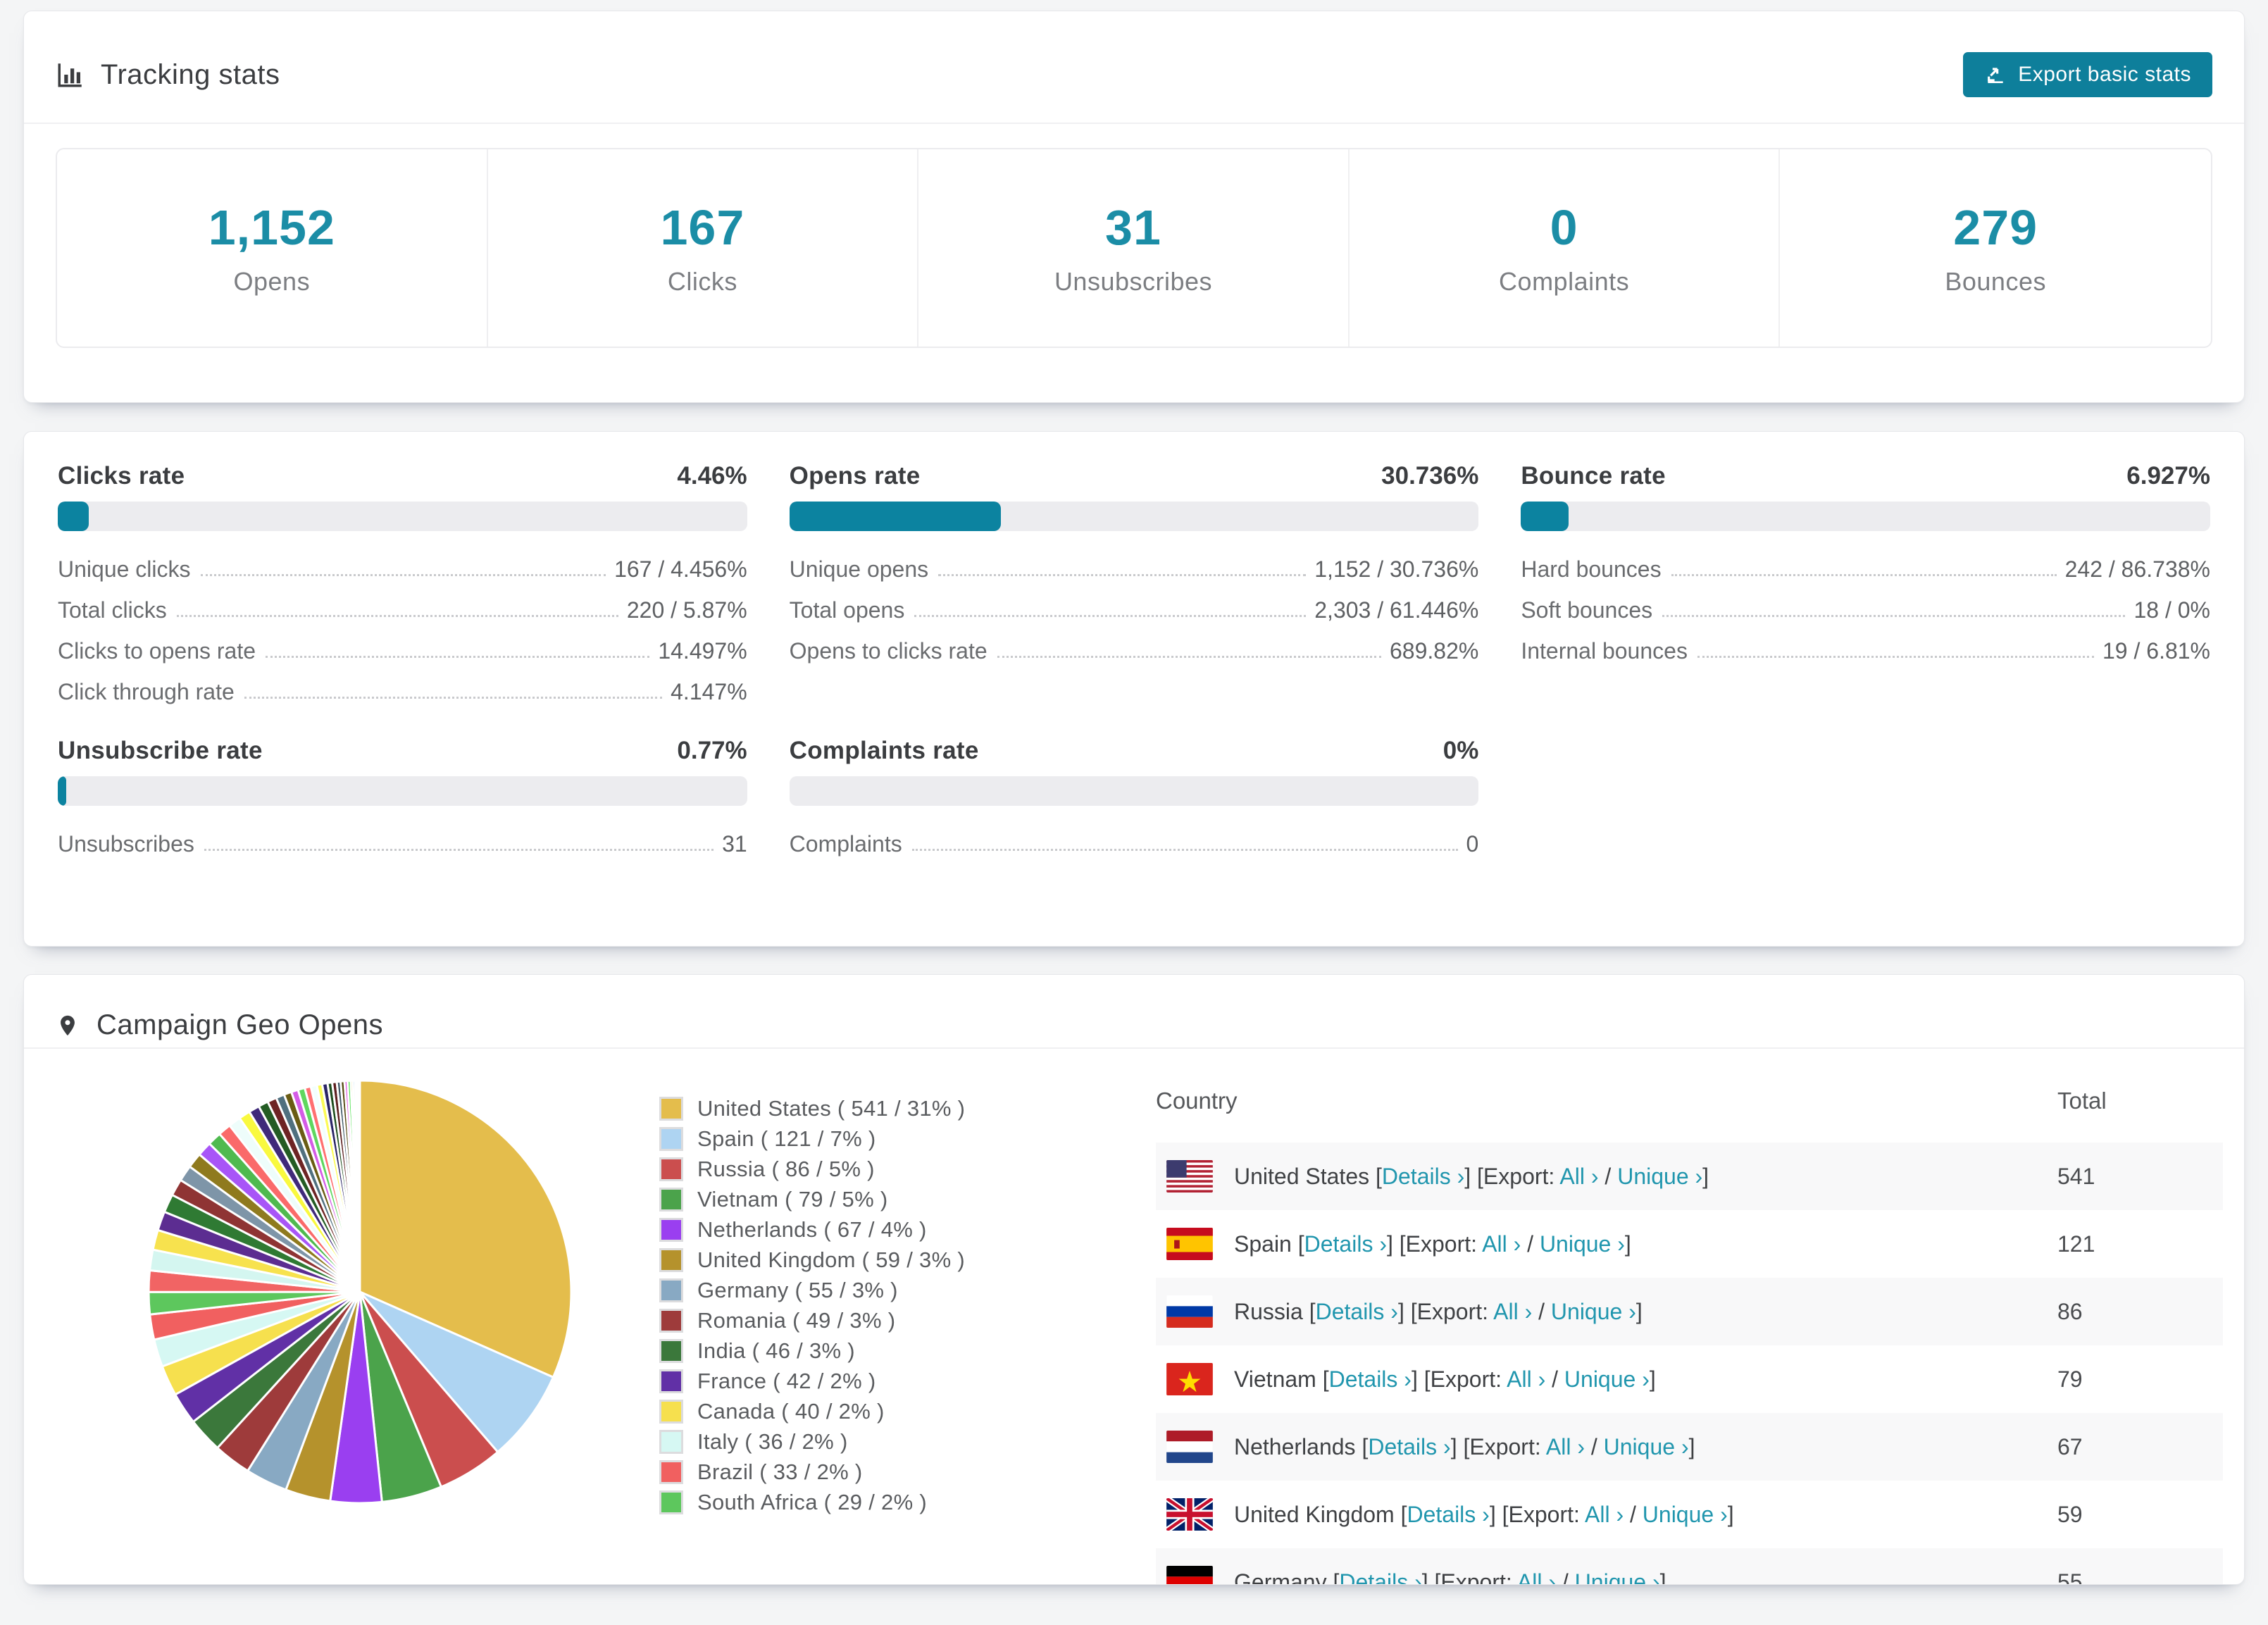 Image resolution: width=2268 pixels, height=1625 pixels. Describe the element at coordinates (1423, 1176) in the screenshot. I see `details-link-us: Details ›` at that location.